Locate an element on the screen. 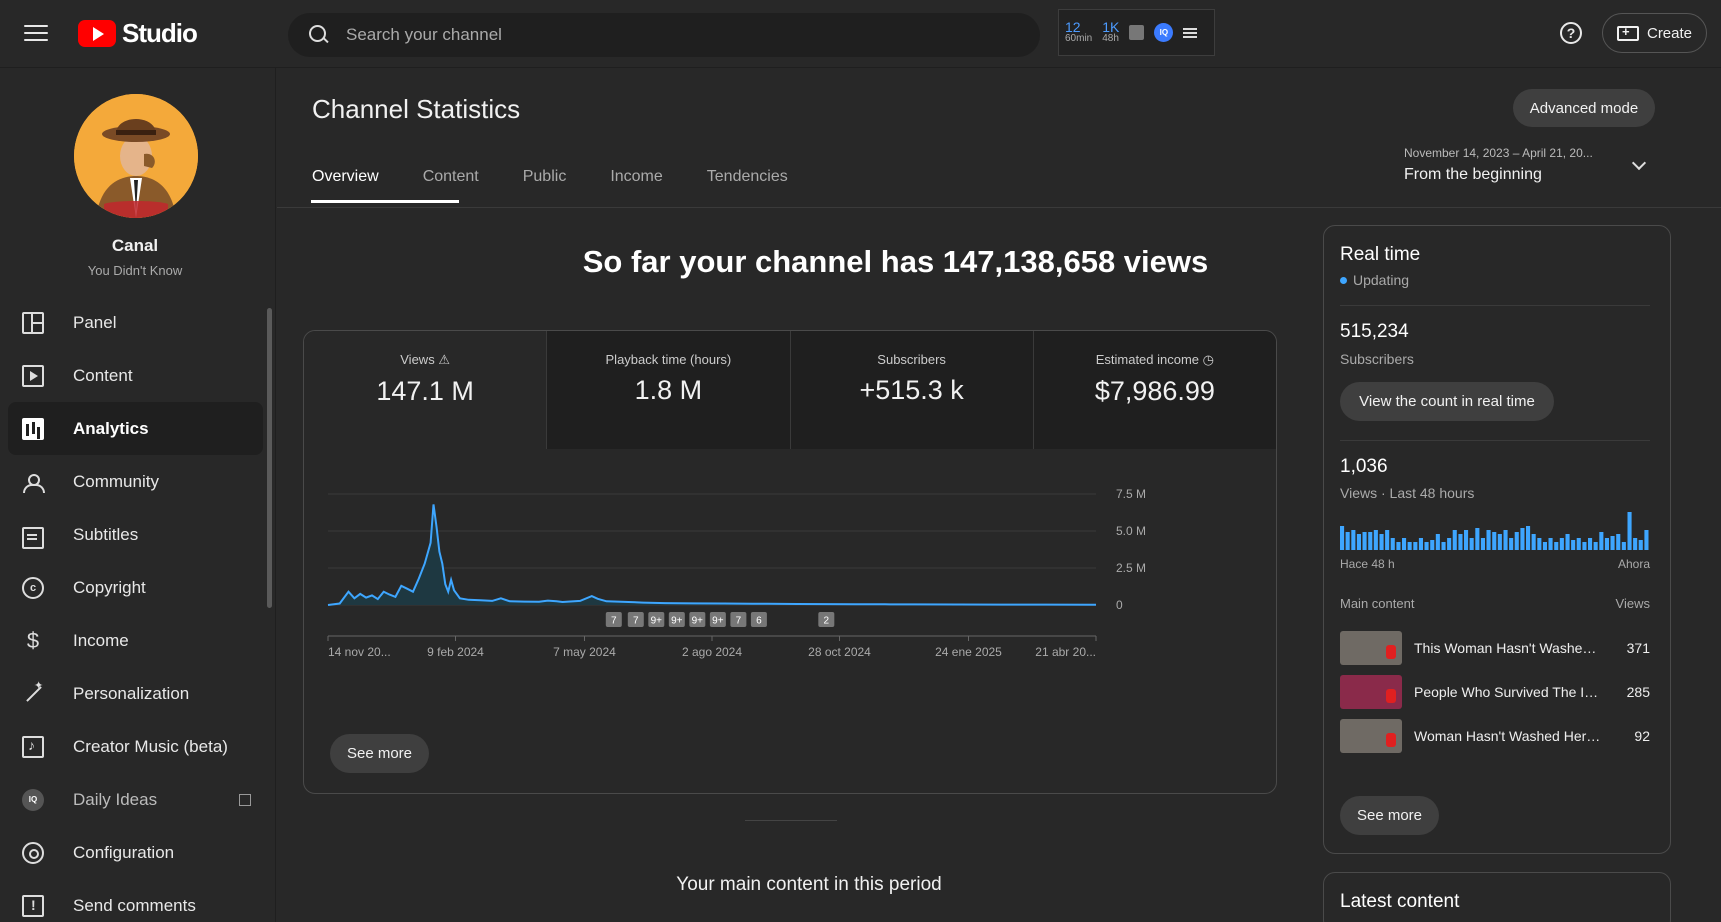  sidebar-item-content: Content is located at coordinates (135, 375).